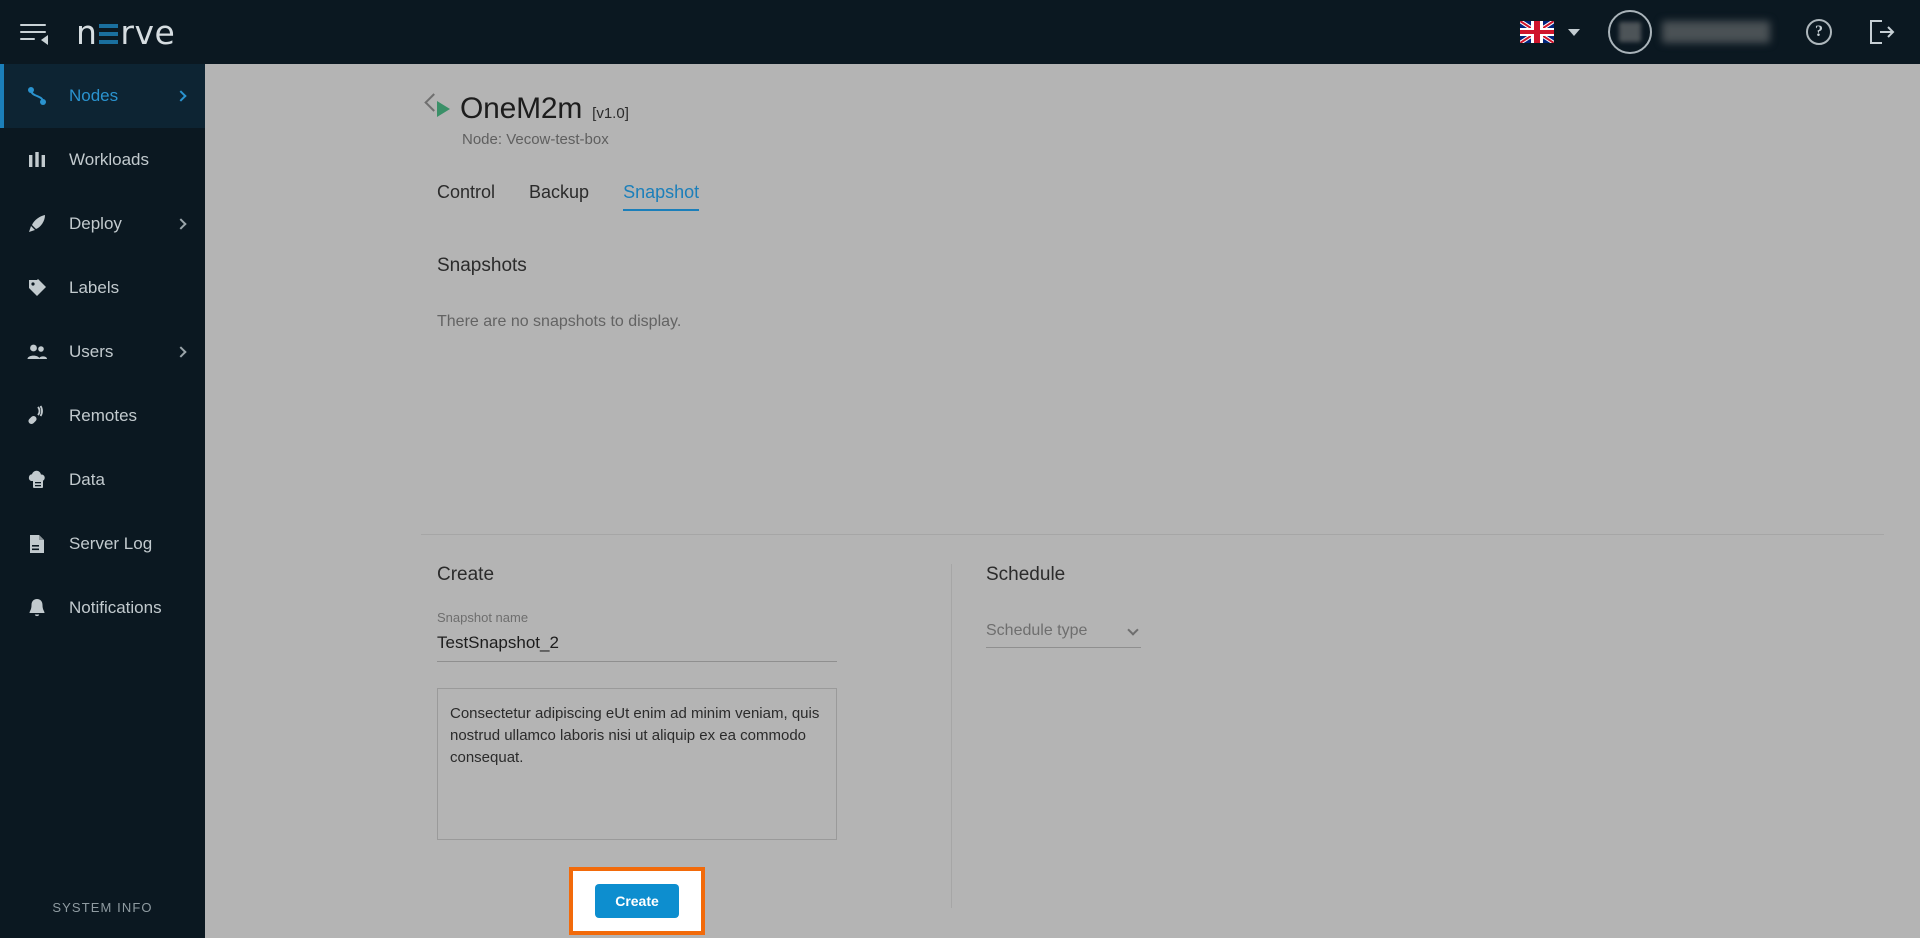  What do you see at coordinates (482, 265) in the screenshot?
I see `snapshots-heading: Snapshots` at bounding box center [482, 265].